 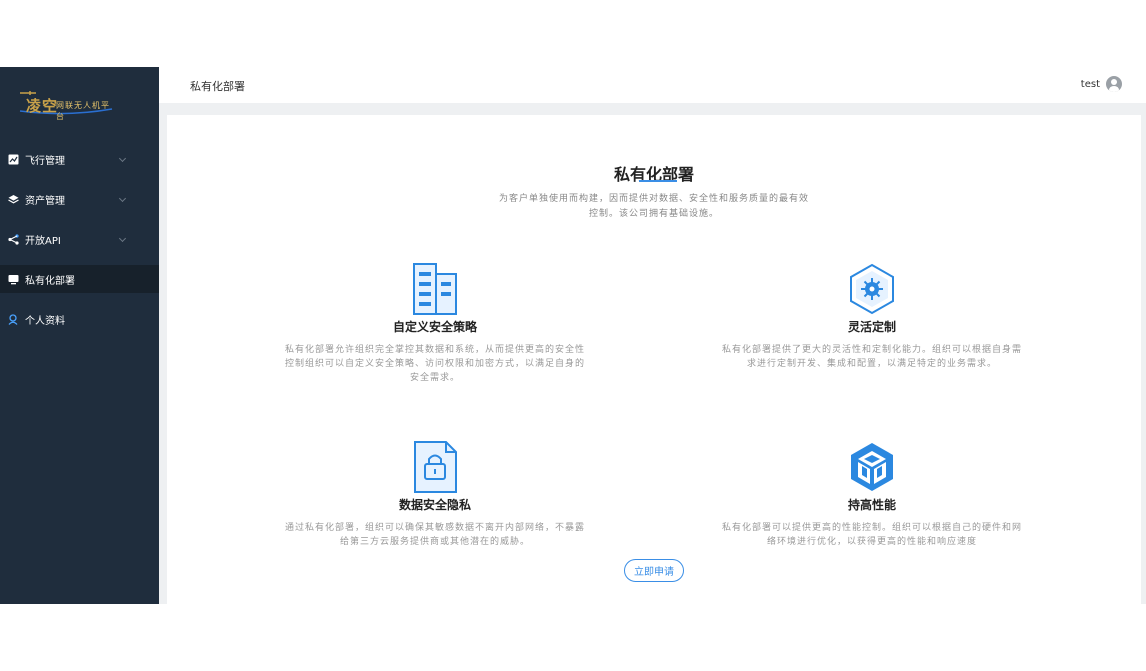 What do you see at coordinates (872, 289) in the screenshot?
I see `hexagon-gear-icon` at bounding box center [872, 289].